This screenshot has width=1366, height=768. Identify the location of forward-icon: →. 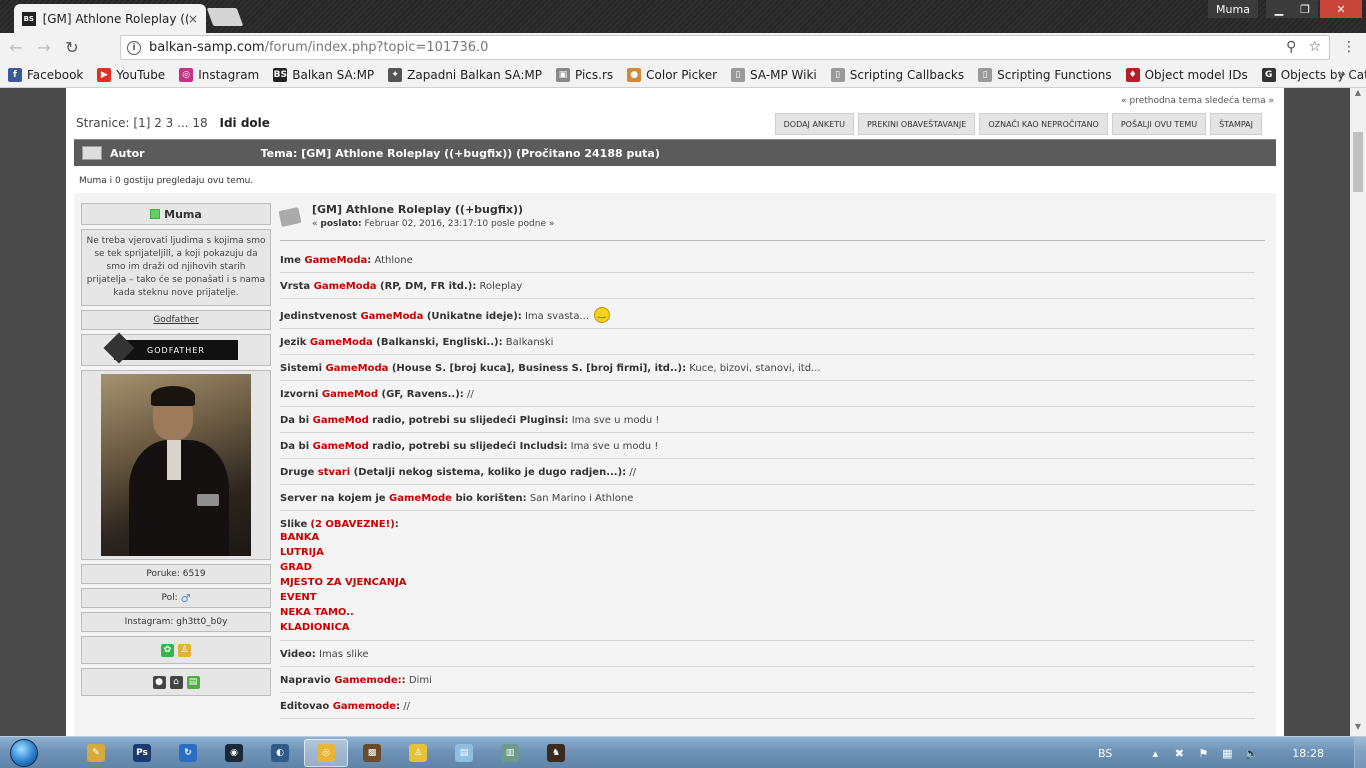
(44, 48).